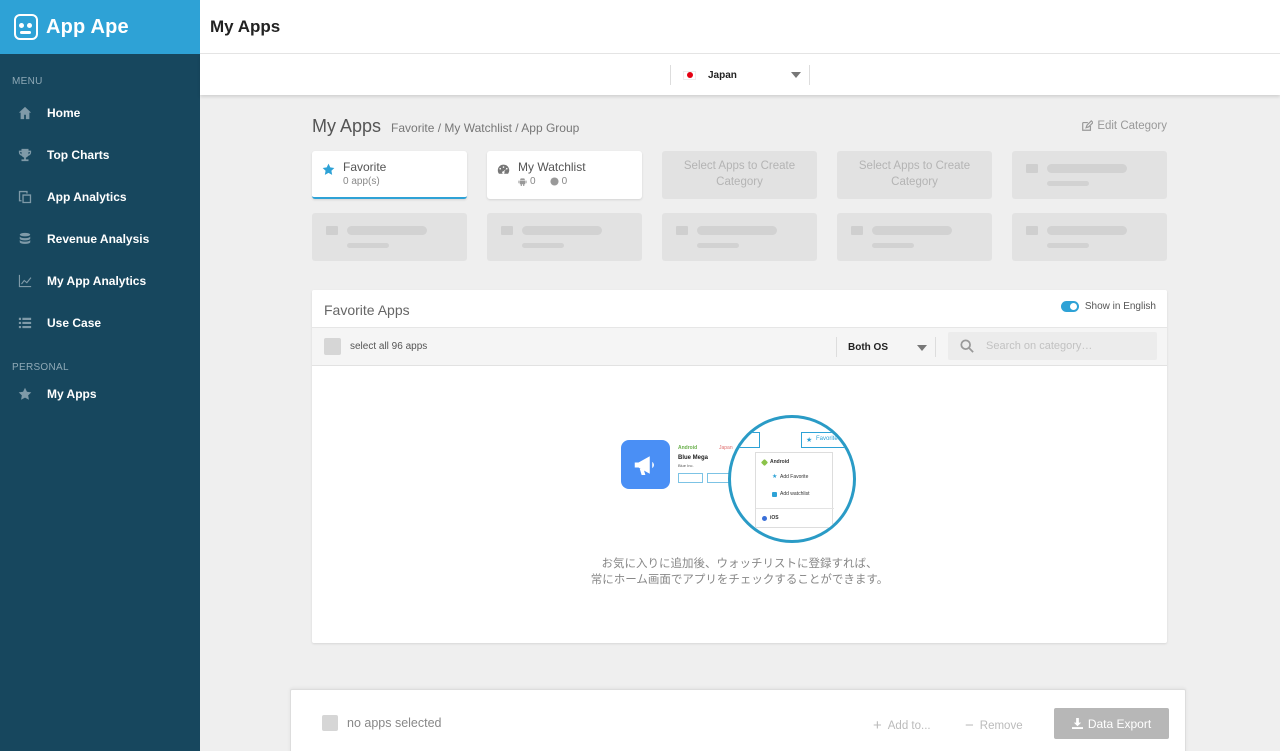 Image resolution: width=1280 pixels, height=751 pixels. I want to click on top-header: My Apps, so click(740, 27).